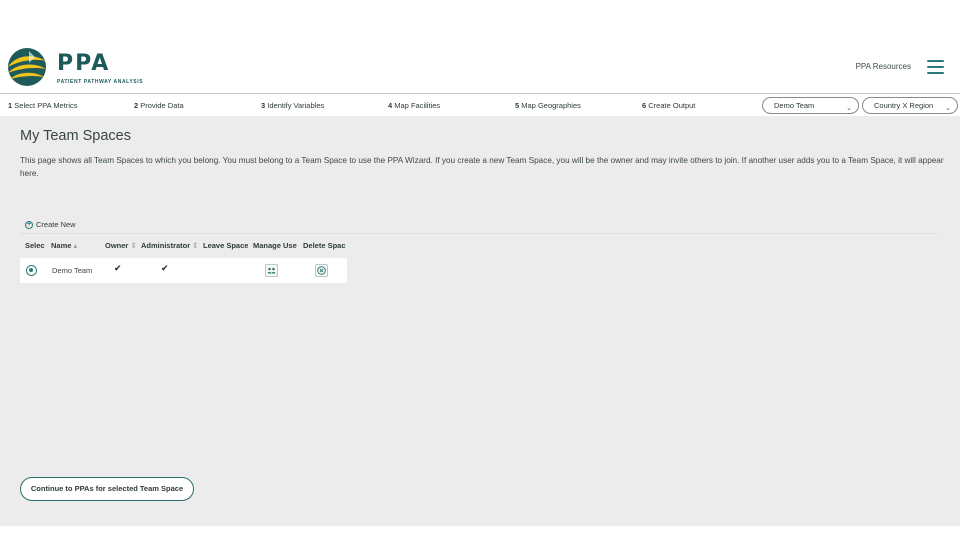  I want to click on table-row: Demo Team ✔ ✔, so click(183, 270).